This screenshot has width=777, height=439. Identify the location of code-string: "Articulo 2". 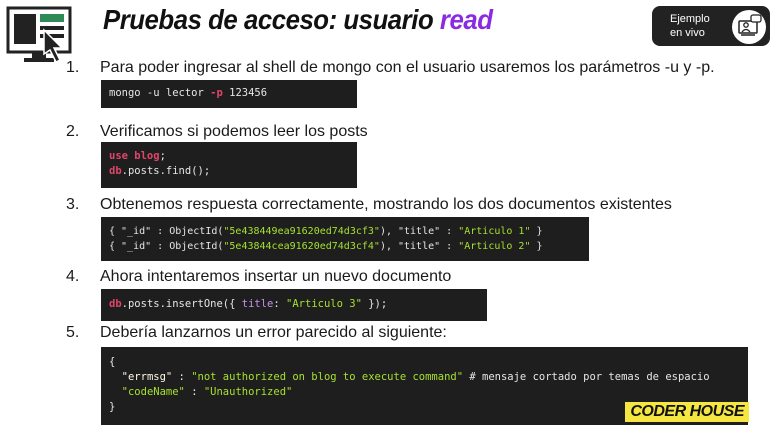
(494, 246).